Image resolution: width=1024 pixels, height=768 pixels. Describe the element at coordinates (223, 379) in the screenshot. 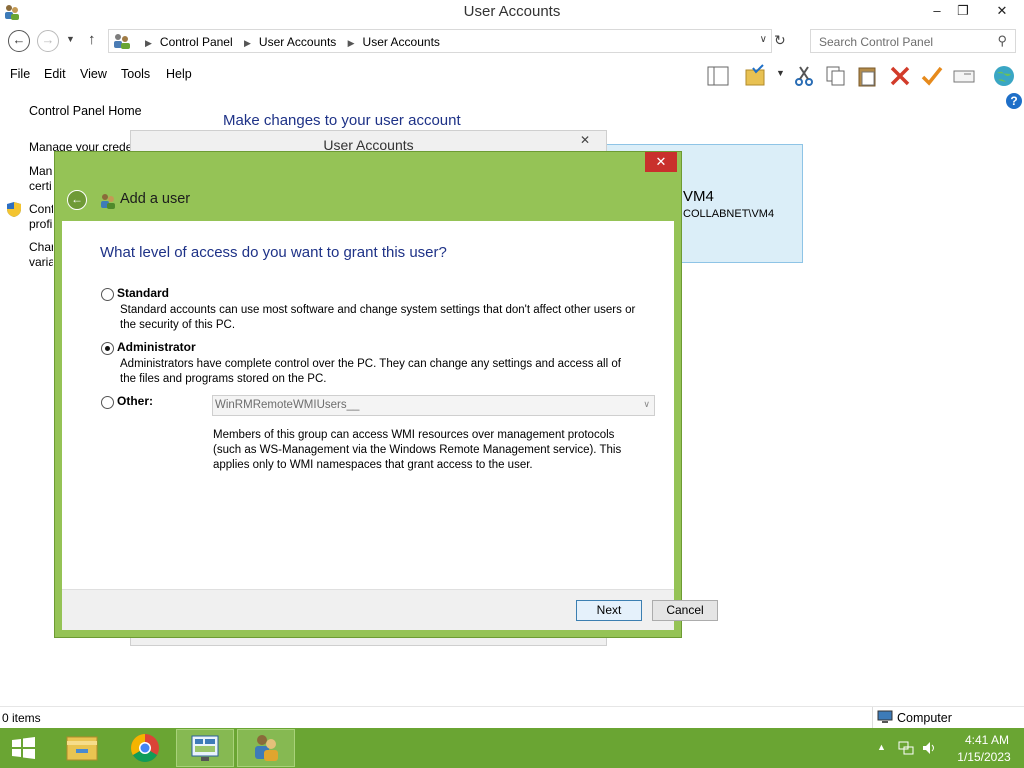

I see `administrator-description-2: the files and programs stored on the PC.` at that location.